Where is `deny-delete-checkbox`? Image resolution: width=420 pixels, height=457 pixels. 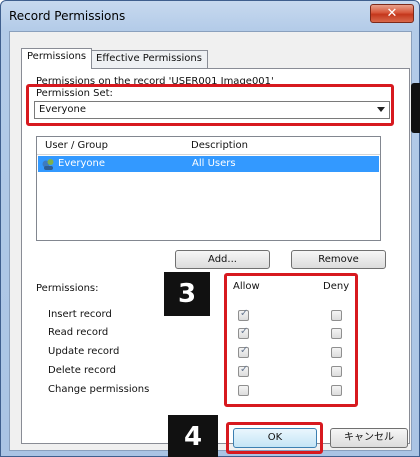 deny-delete-checkbox is located at coordinates (336, 371).